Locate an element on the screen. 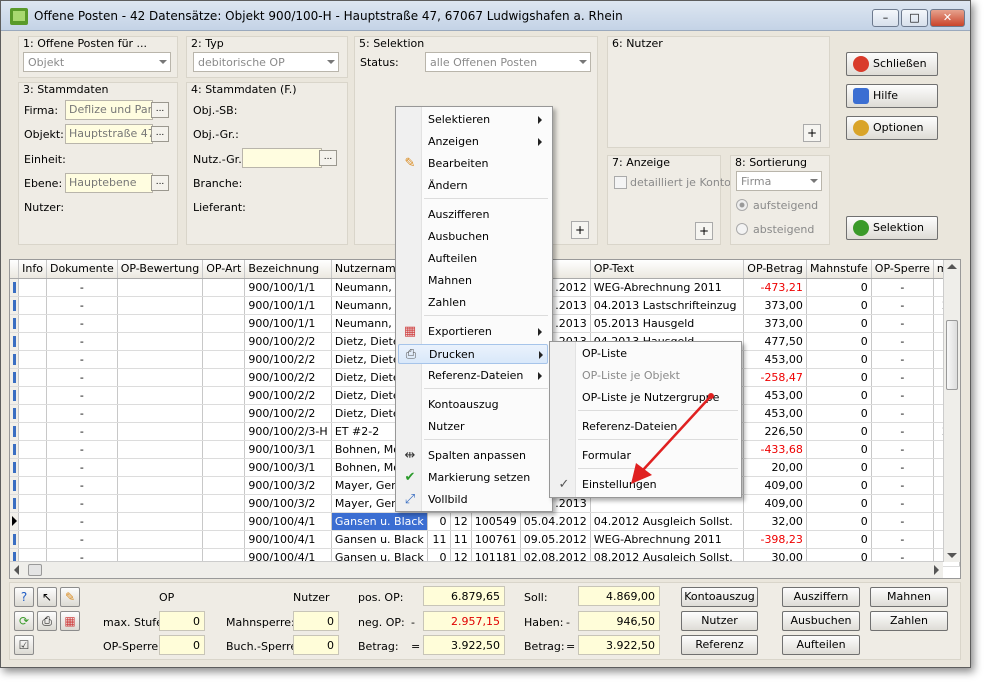 The height and width of the screenshot is (682, 986). column-header: OP-Art is located at coordinates (224, 269).